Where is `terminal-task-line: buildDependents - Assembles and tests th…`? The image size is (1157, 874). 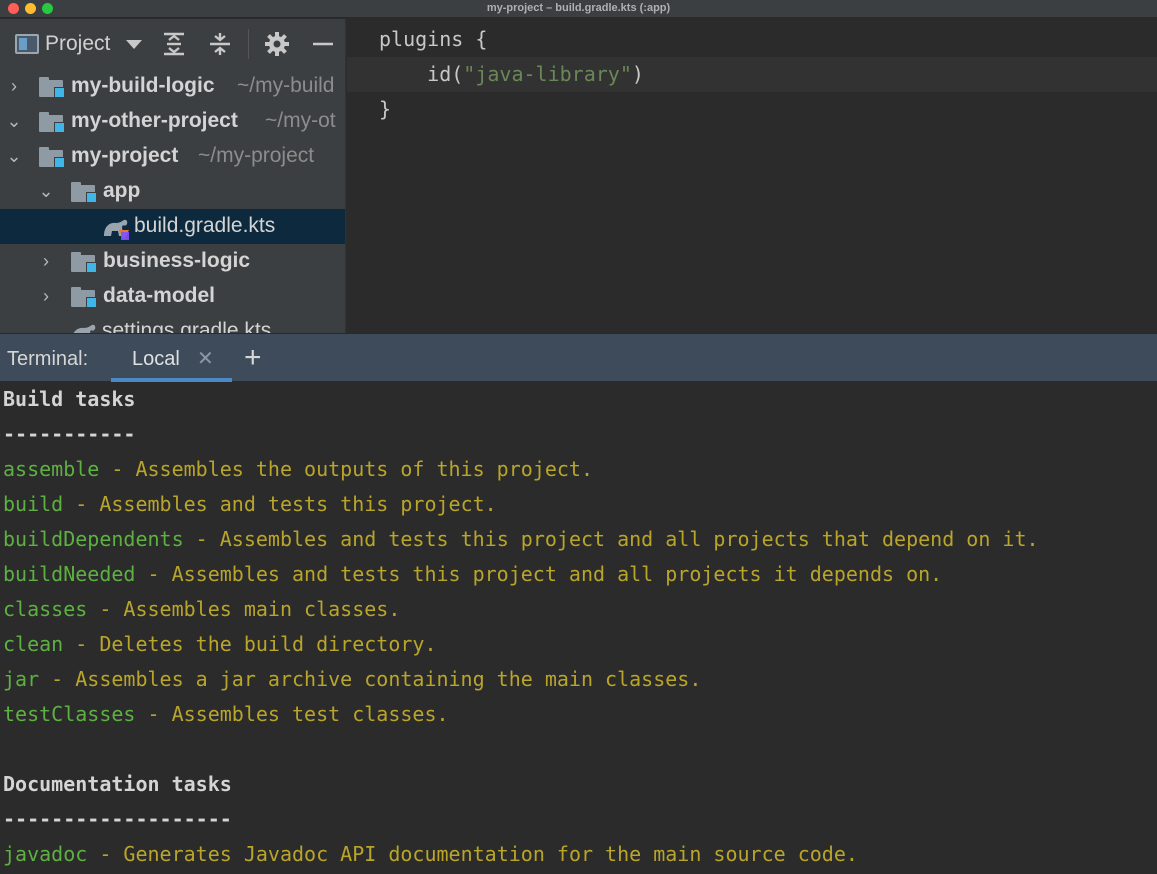 terminal-task-line: buildDependents - Assembles and tests th… is located at coordinates (521, 539).